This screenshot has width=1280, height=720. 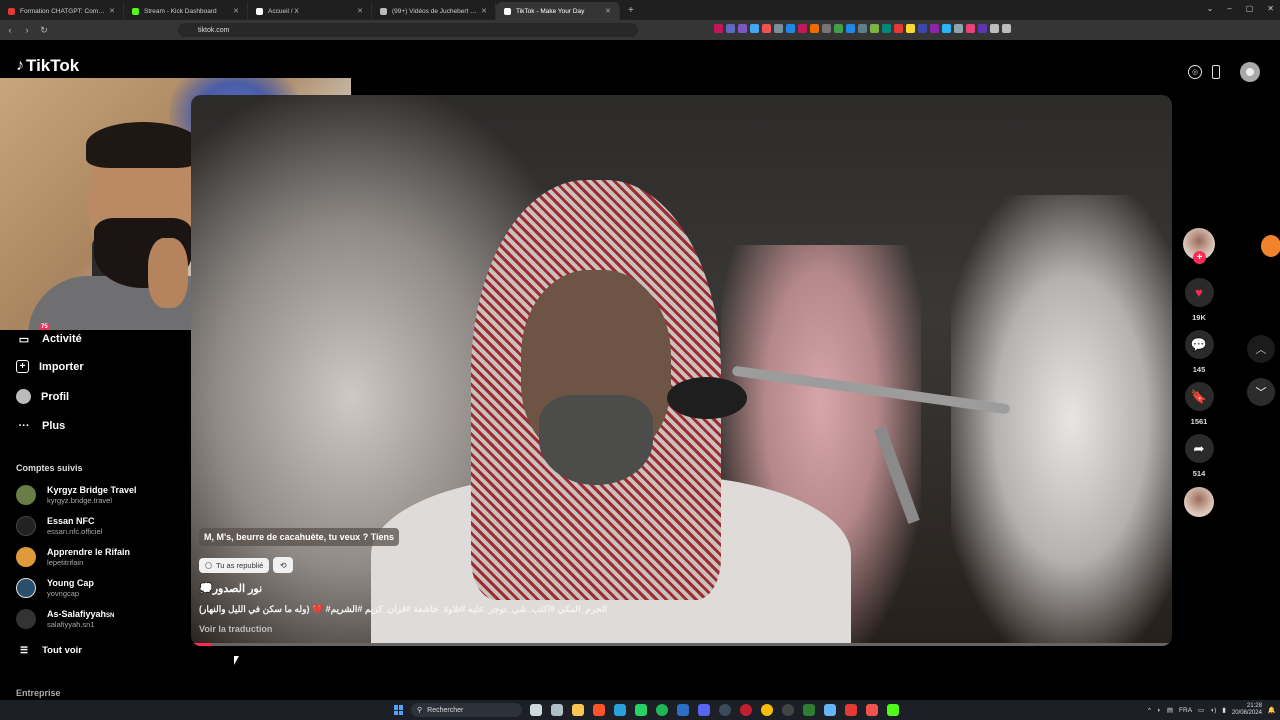 I want to click on followed-account: Essan NFC essan.nfc.officiel, so click(x=59, y=526).